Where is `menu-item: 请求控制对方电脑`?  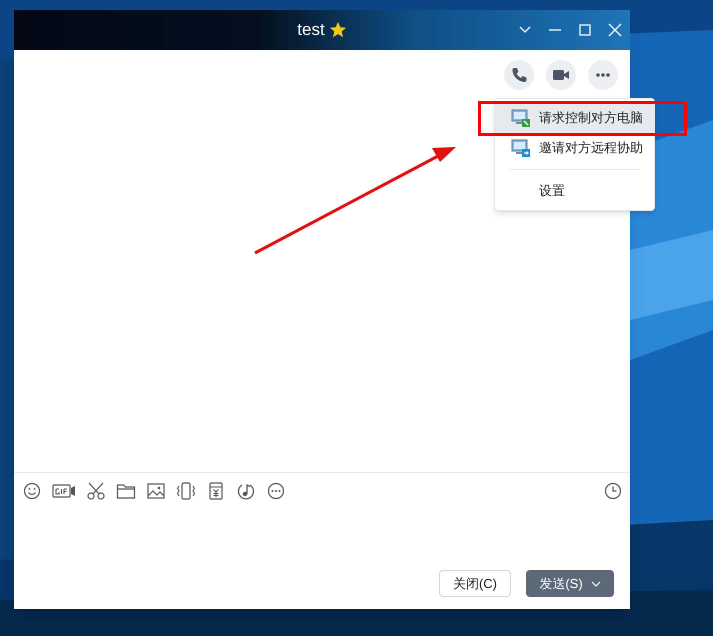 menu-item: 请求控制对方电脑 is located at coordinates (574, 118).